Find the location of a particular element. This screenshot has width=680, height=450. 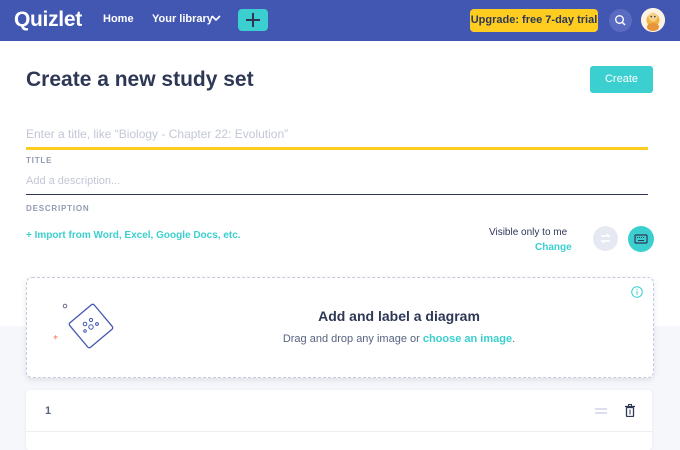

upgrade-button: Upgrade: free 7-day trial is located at coordinates (534, 20).